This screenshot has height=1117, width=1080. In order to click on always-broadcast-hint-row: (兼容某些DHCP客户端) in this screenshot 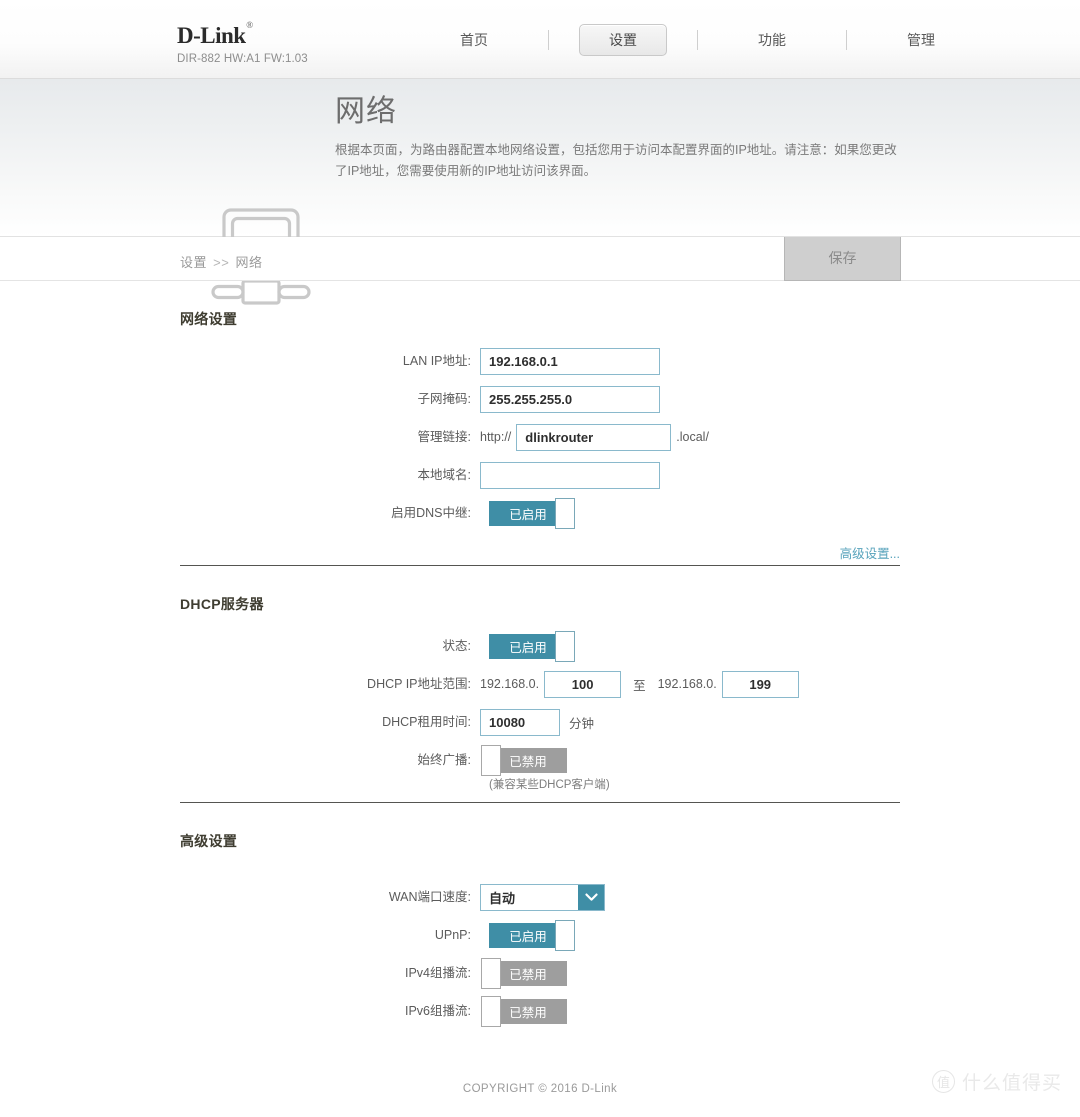, I will do `click(540, 782)`.